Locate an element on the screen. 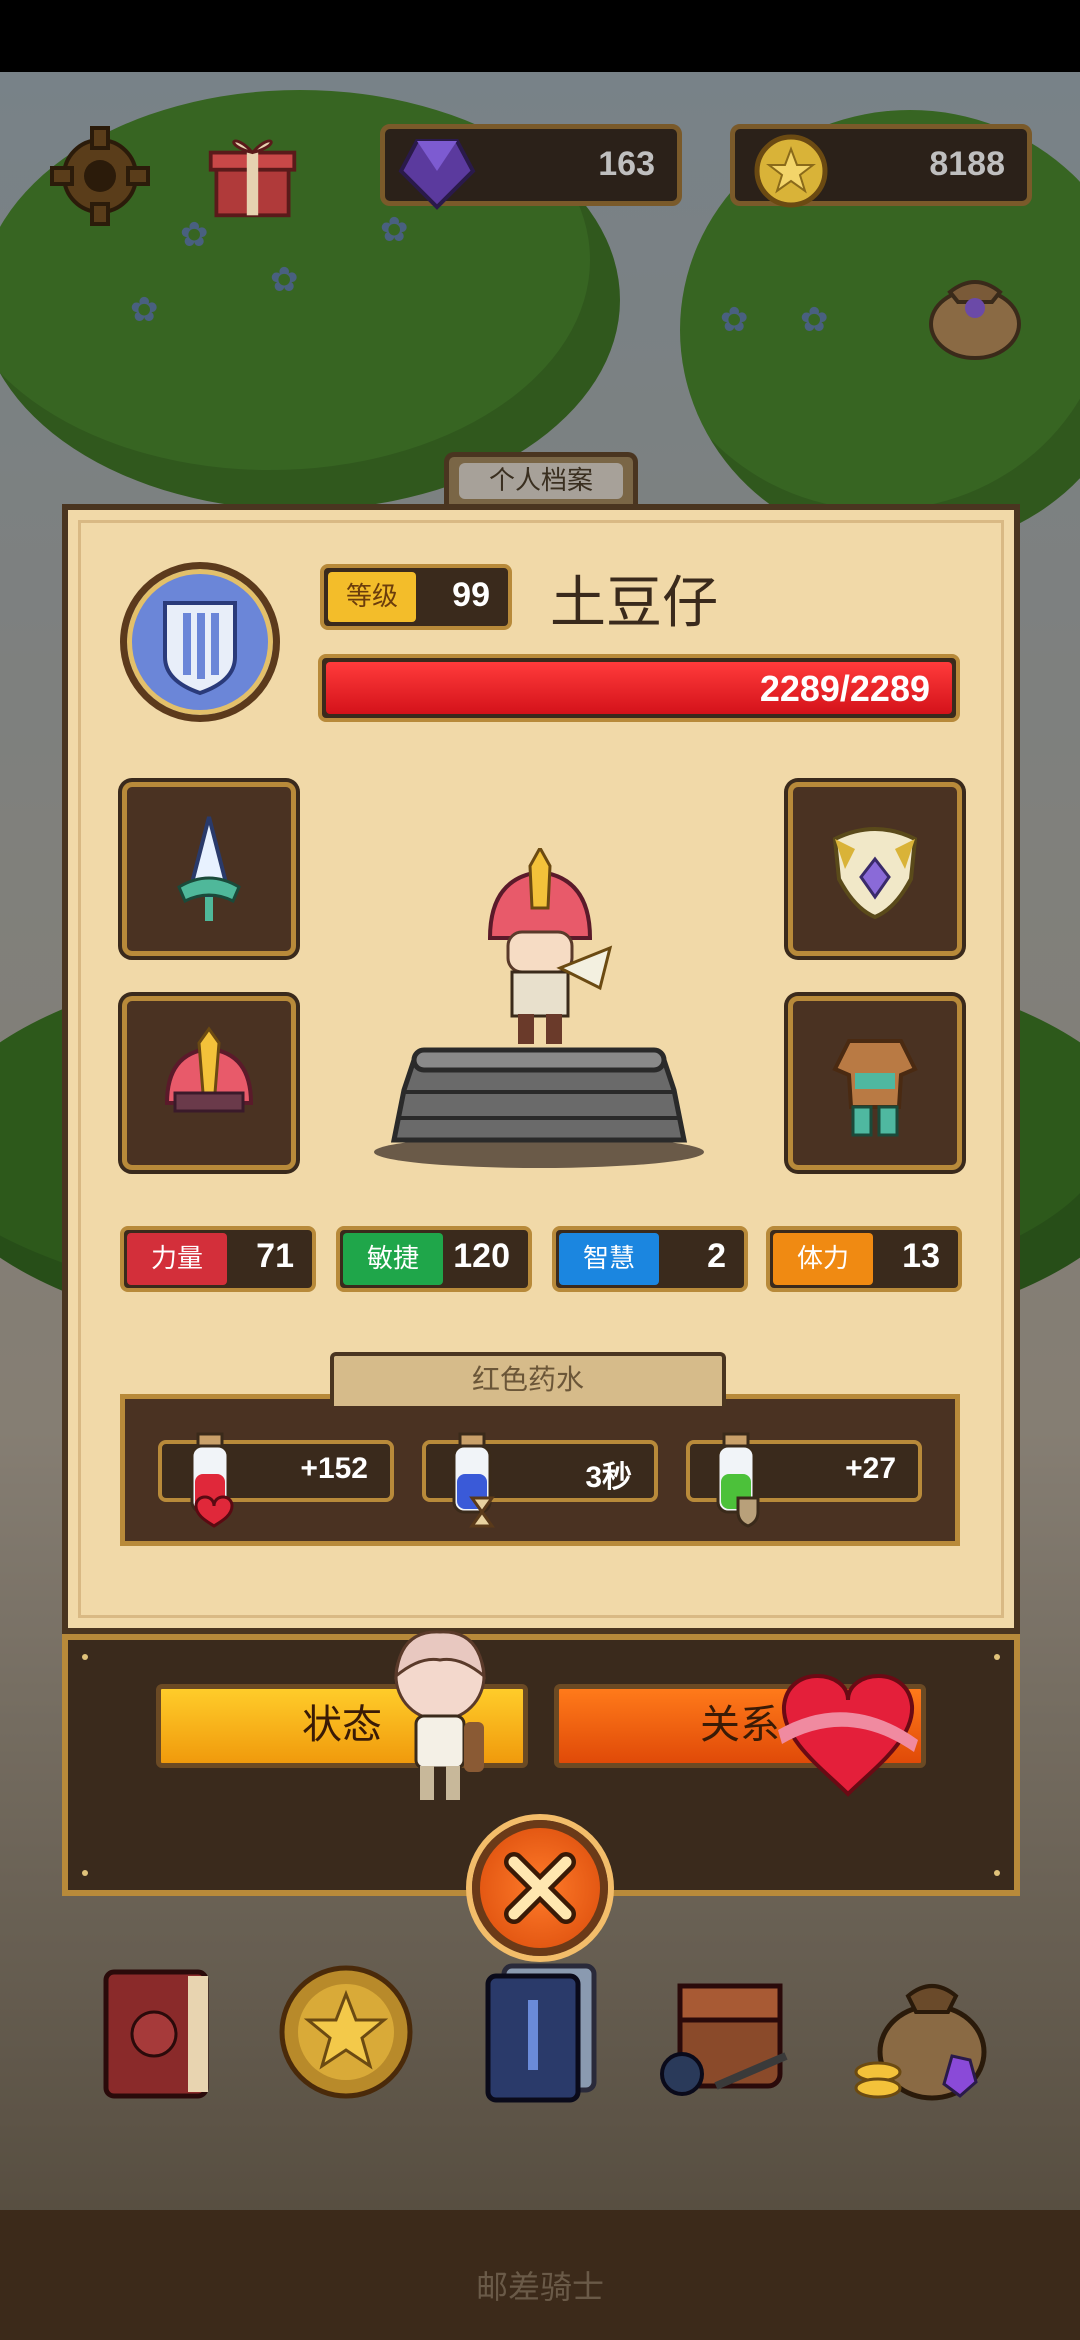 Image resolution: width=1080 pixels, height=2340 pixels. blue-potion-hourglass-icon is located at coordinates (473, 1480).